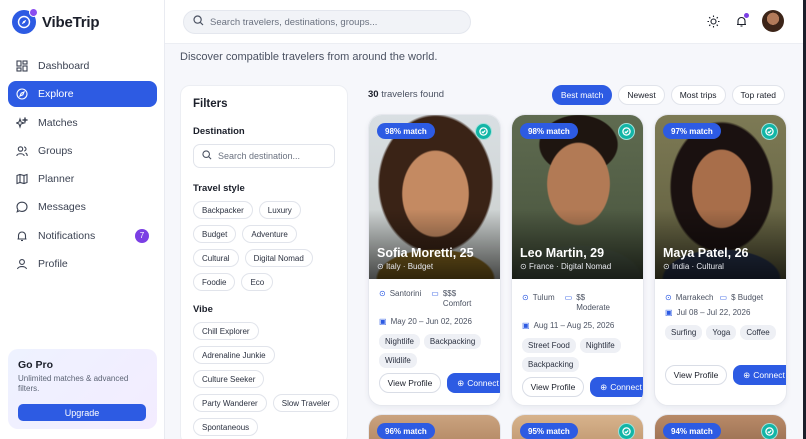 This screenshot has width=806, height=439. Describe the element at coordinates (278, 258) in the screenshot. I see `chip-digital-nomad: Digital Nomad` at that location.